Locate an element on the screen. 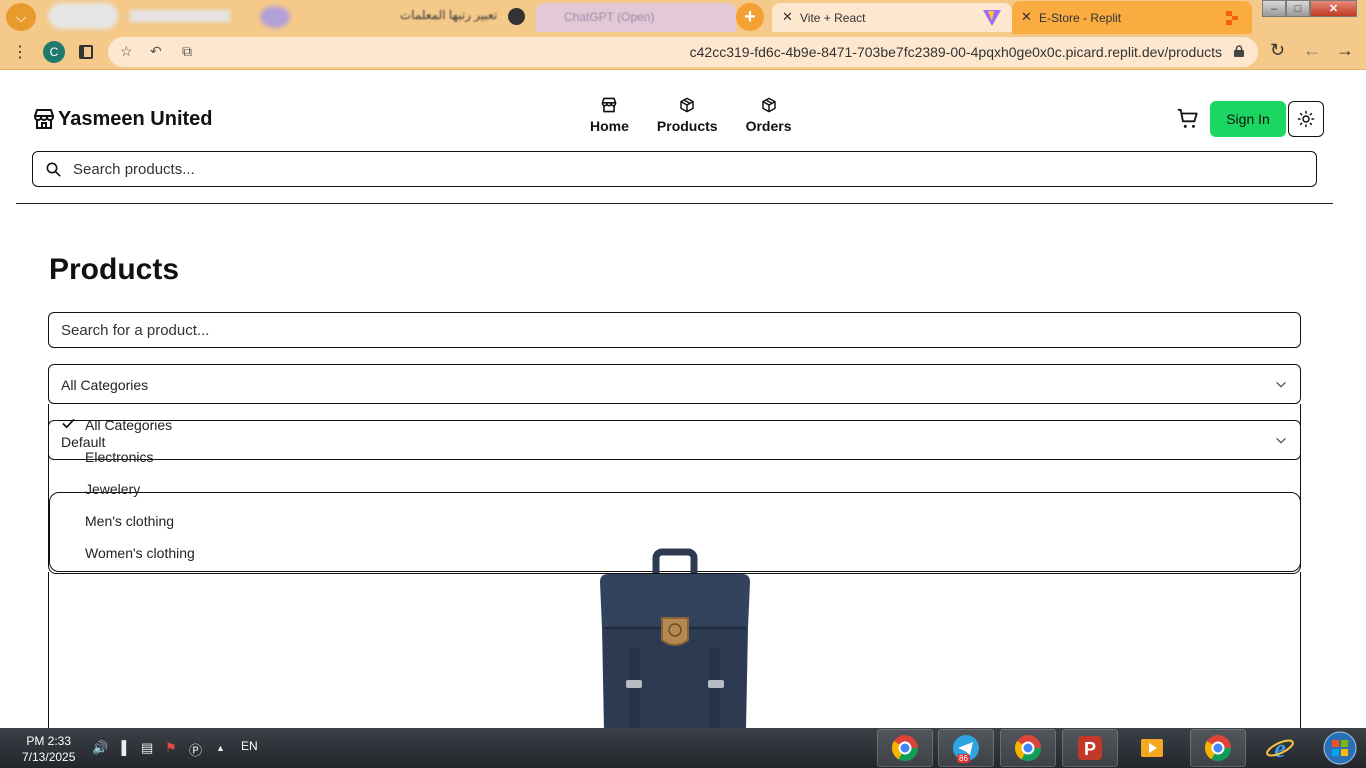 This screenshot has width=1366, height=768. brand-name: Yasmeen United is located at coordinates (135, 118).